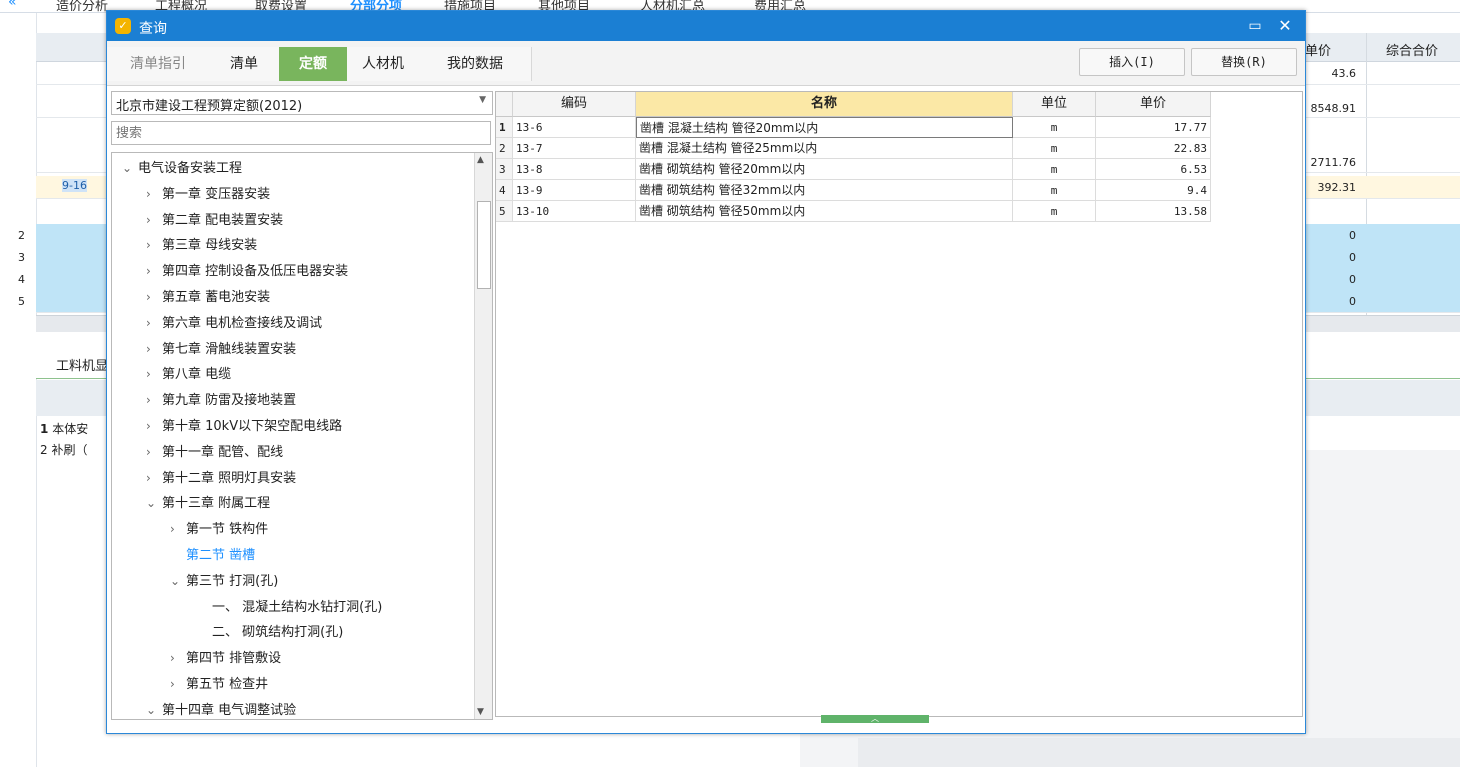  Describe the element at coordinates (1318, 51) in the screenshot. I see `background-header-unit-price: 单价` at that location.